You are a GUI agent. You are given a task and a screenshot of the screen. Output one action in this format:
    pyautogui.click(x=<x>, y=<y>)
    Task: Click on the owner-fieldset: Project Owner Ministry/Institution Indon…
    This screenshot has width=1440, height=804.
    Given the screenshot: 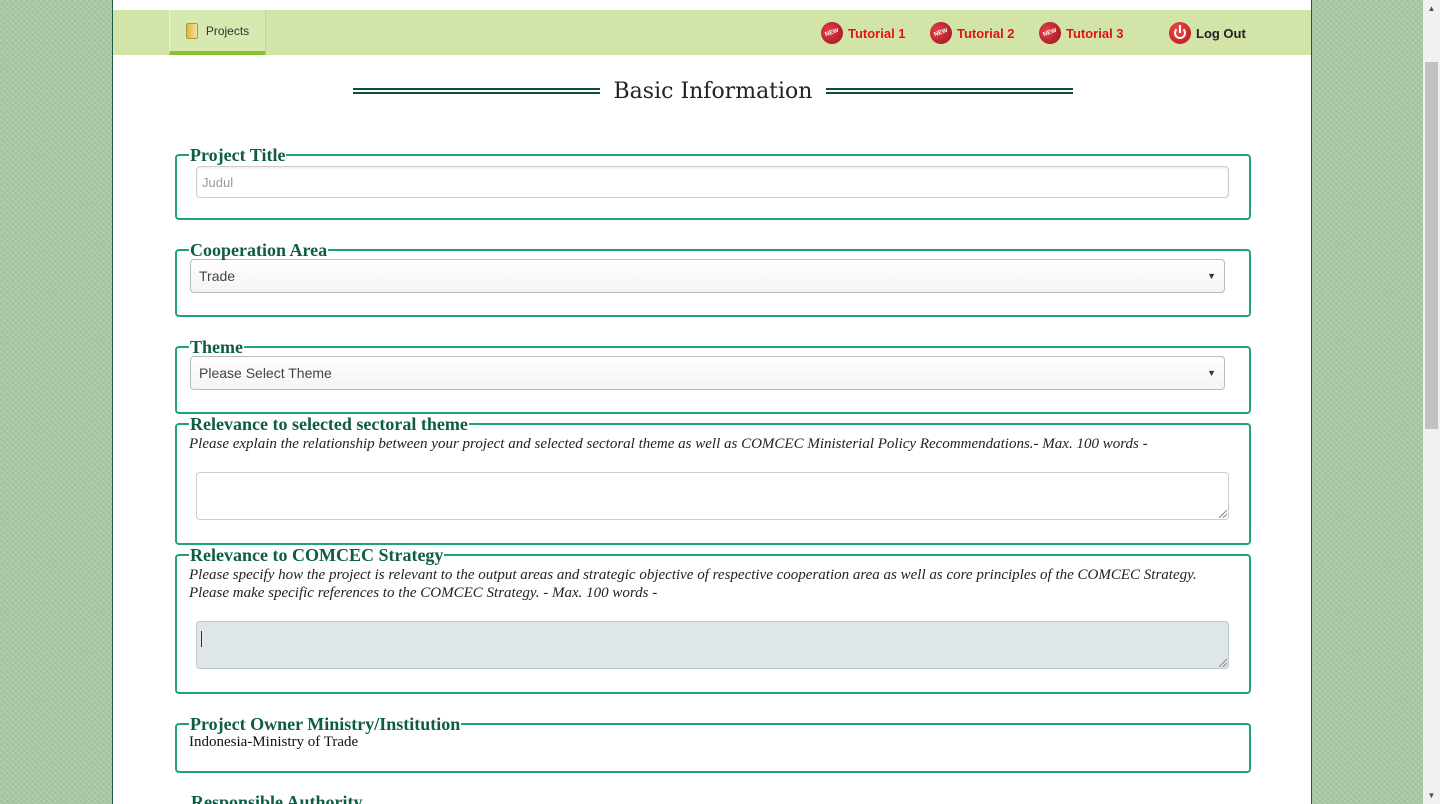 What is the action you would take?
    pyautogui.click(x=713, y=744)
    